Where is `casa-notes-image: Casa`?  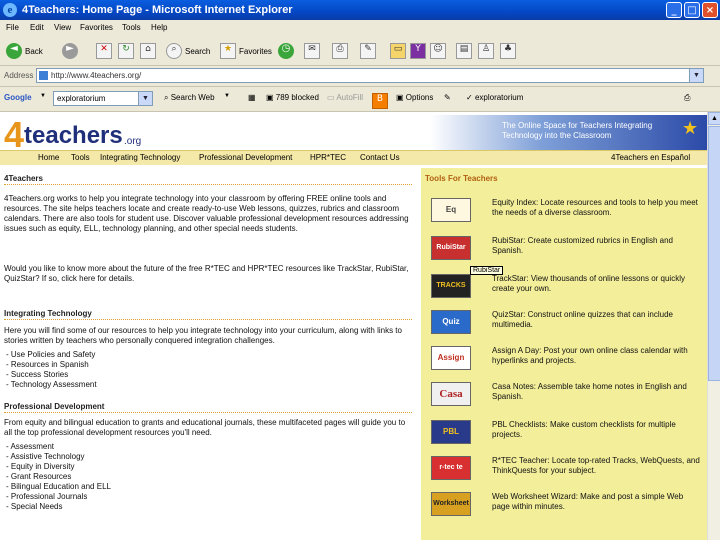
casa-notes-image: Casa is located at coordinates (451, 394).